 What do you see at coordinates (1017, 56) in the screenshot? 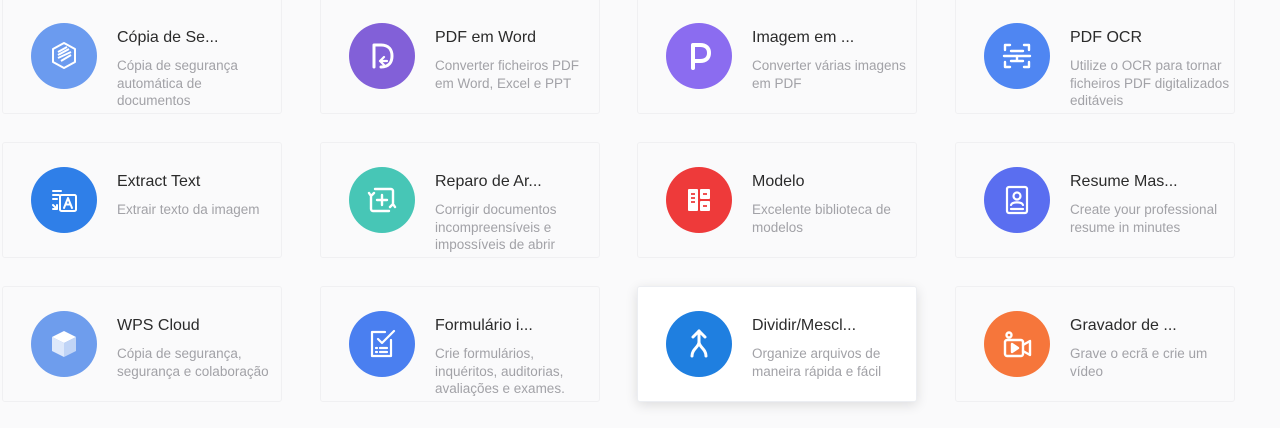
I see `ocr-scan-icon` at bounding box center [1017, 56].